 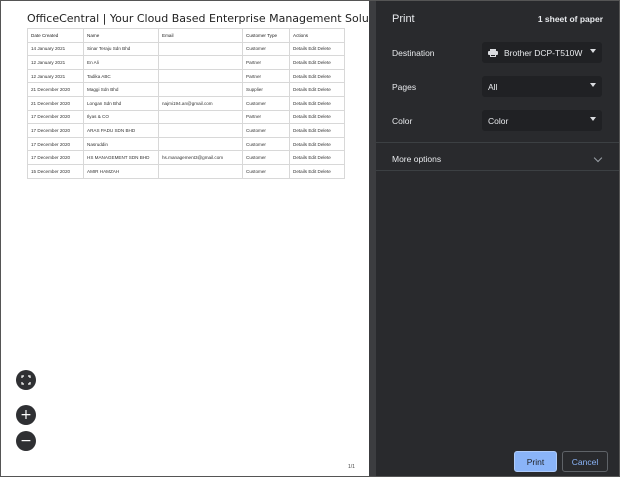 I want to click on panel-title: Print, so click(x=403, y=19).